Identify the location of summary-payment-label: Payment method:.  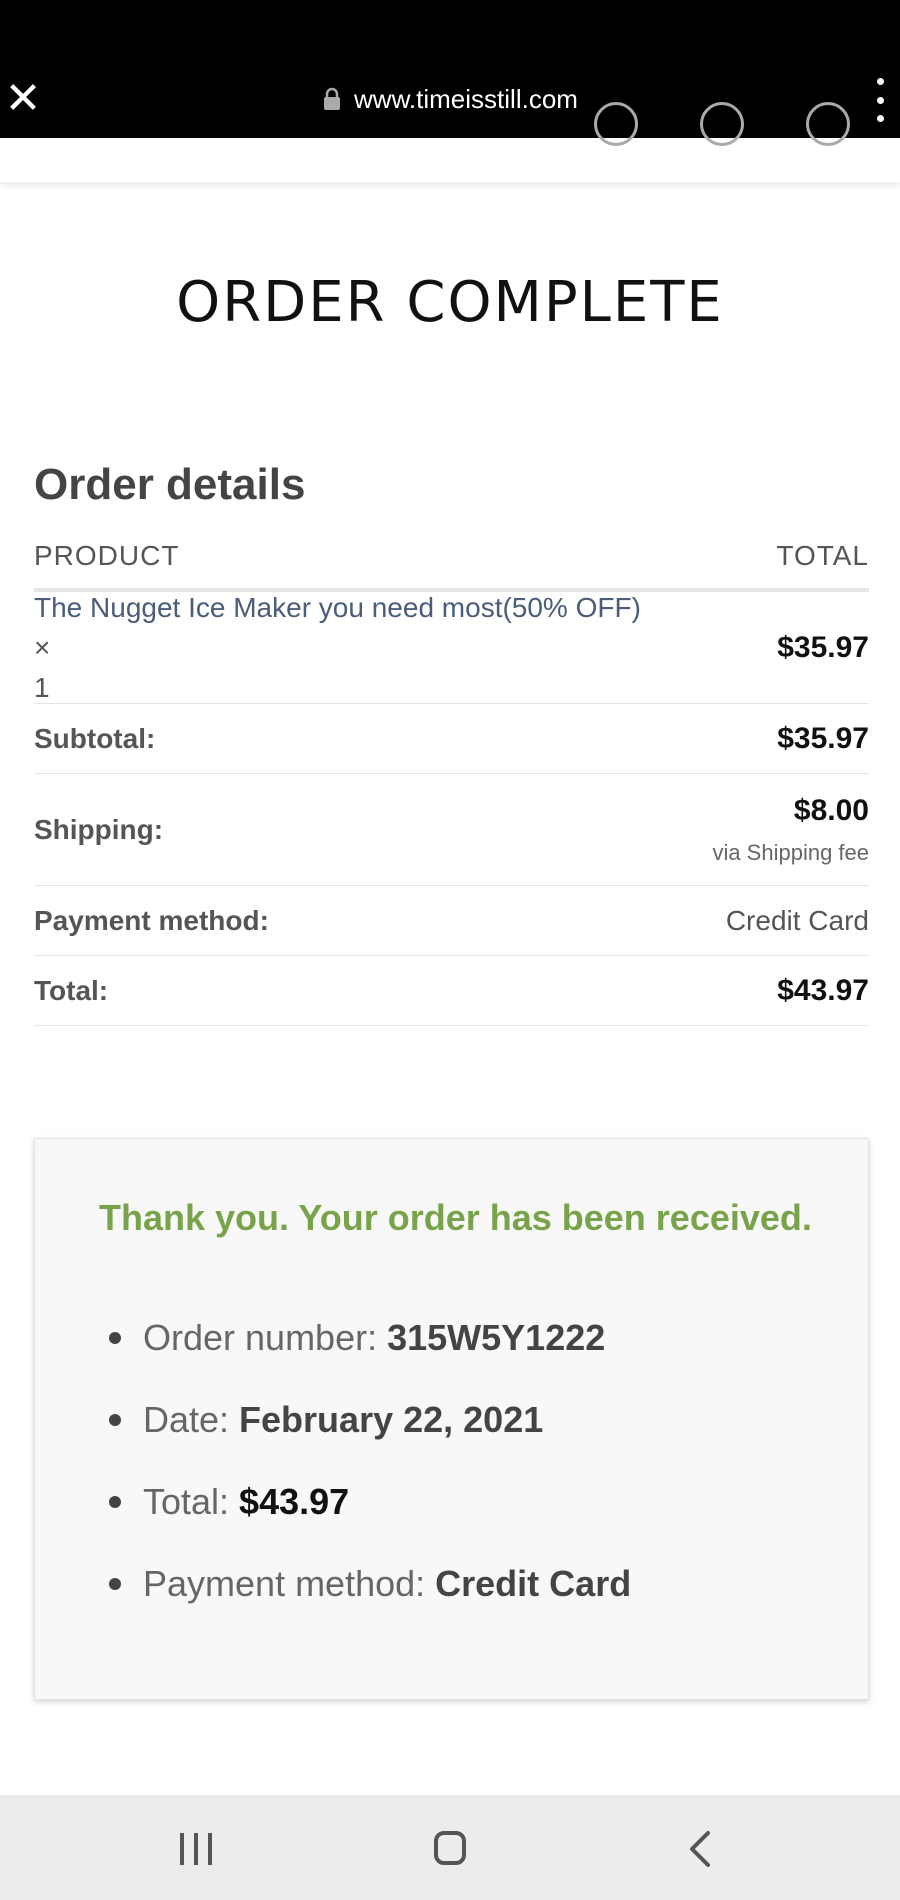
(284, 1583).